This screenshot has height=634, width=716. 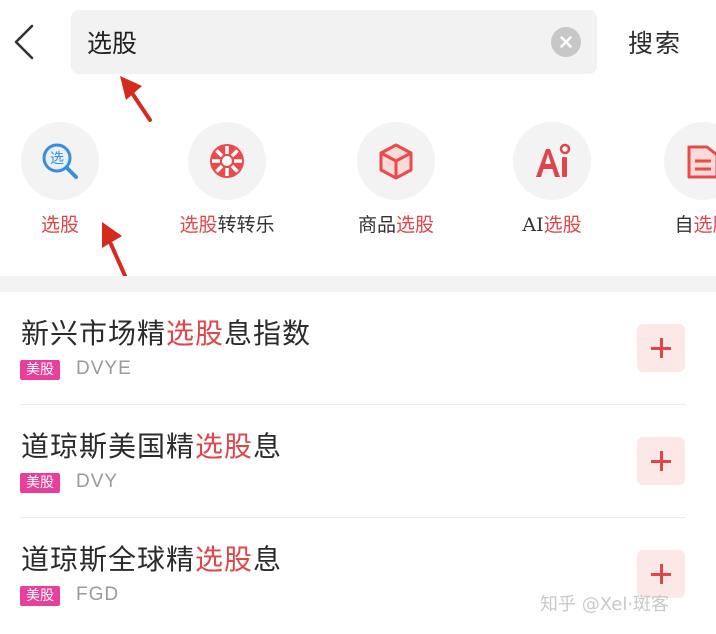 What do you see at coordinates (97, 481) in the screenshot?
I see `ticker-symbol: DVY` at bounding box center [97, 481].